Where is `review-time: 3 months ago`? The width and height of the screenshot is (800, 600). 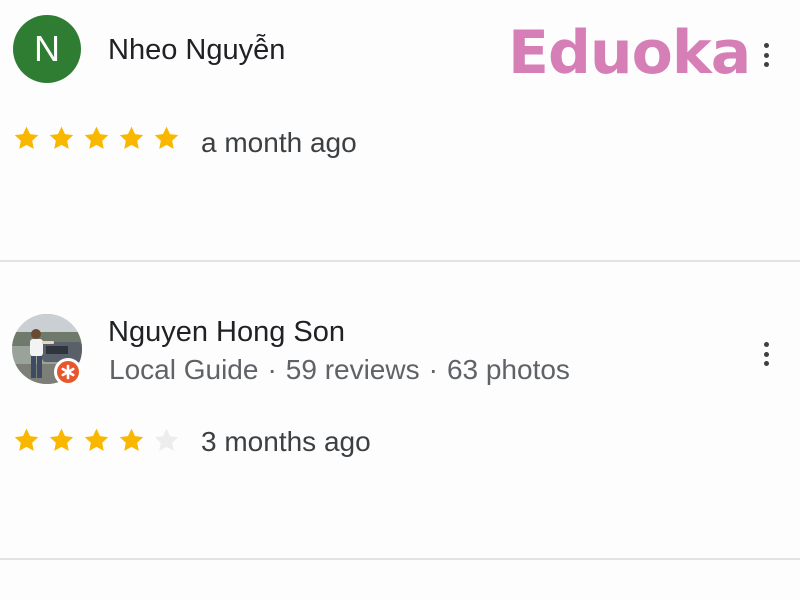 review-time: 3 months ago is located at coordinates (286, 441).